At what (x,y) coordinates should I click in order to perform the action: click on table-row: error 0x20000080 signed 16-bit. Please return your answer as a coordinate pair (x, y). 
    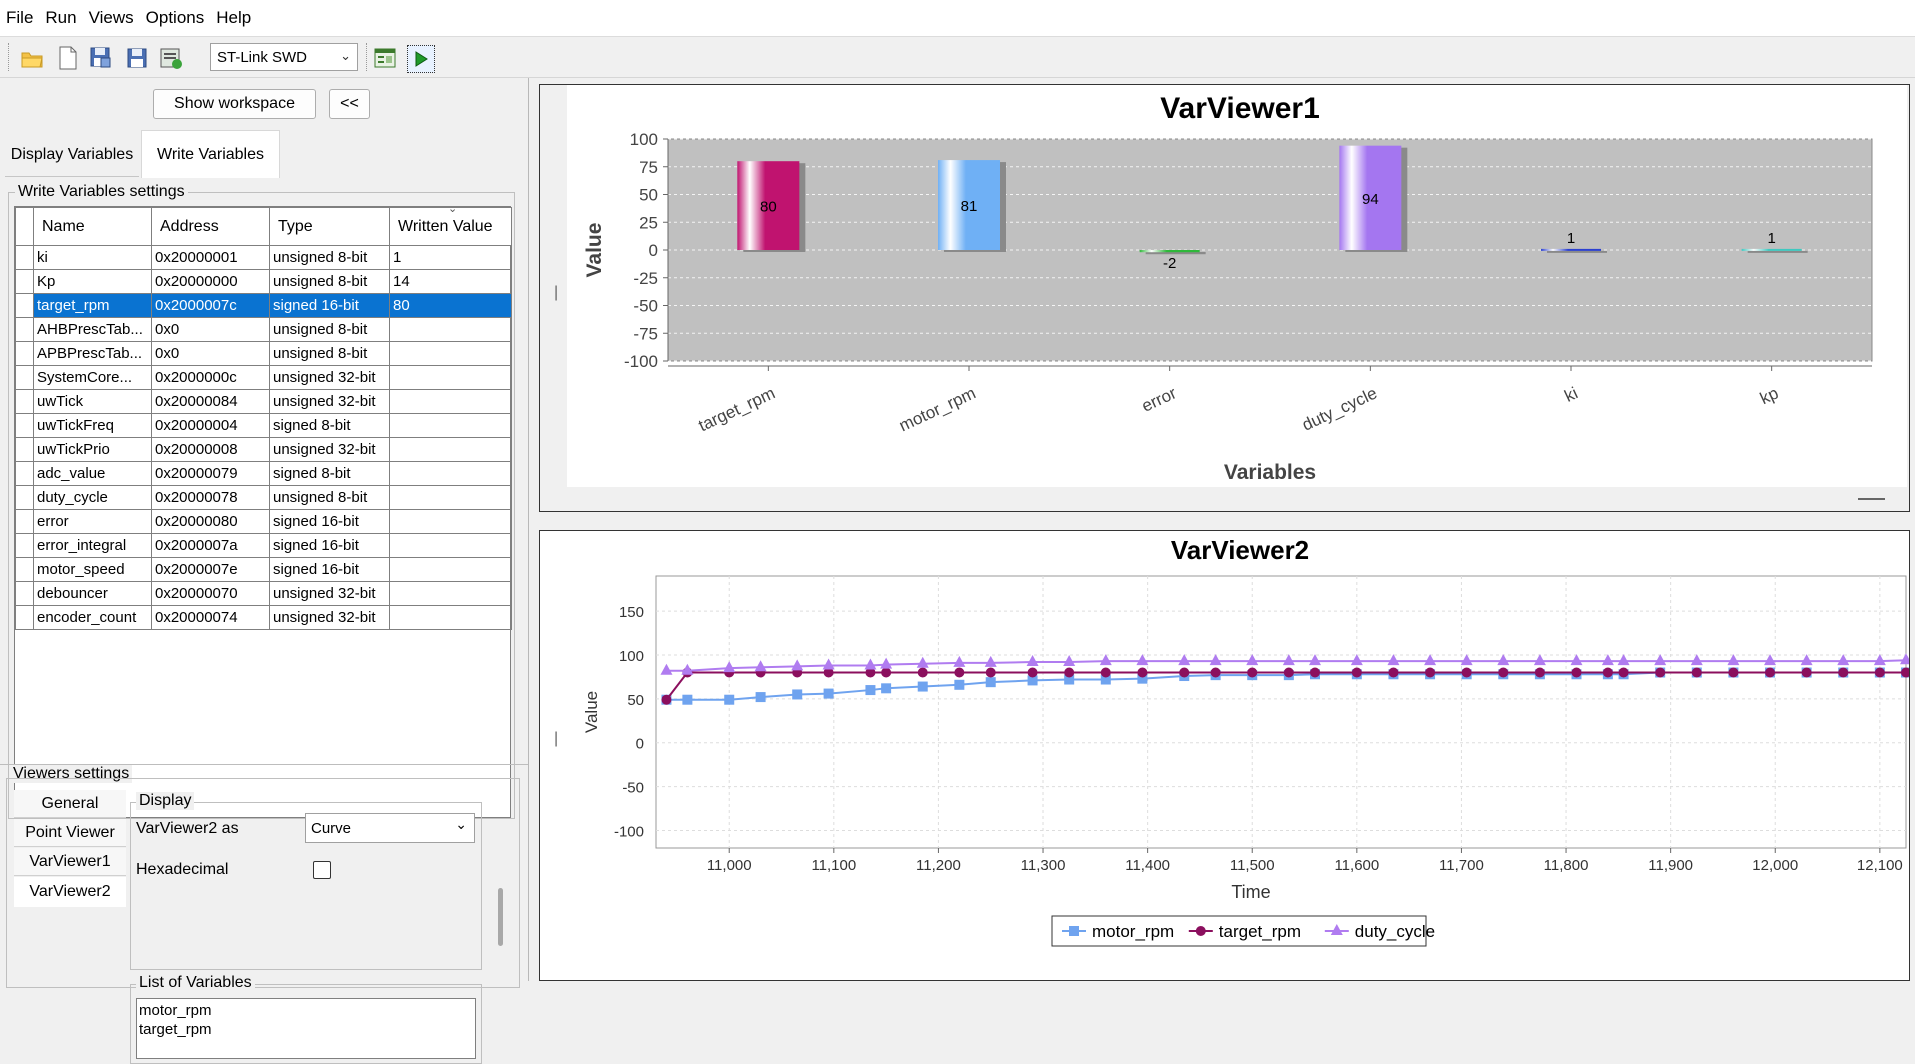
    Looking at the image, I should click on (263, 521).